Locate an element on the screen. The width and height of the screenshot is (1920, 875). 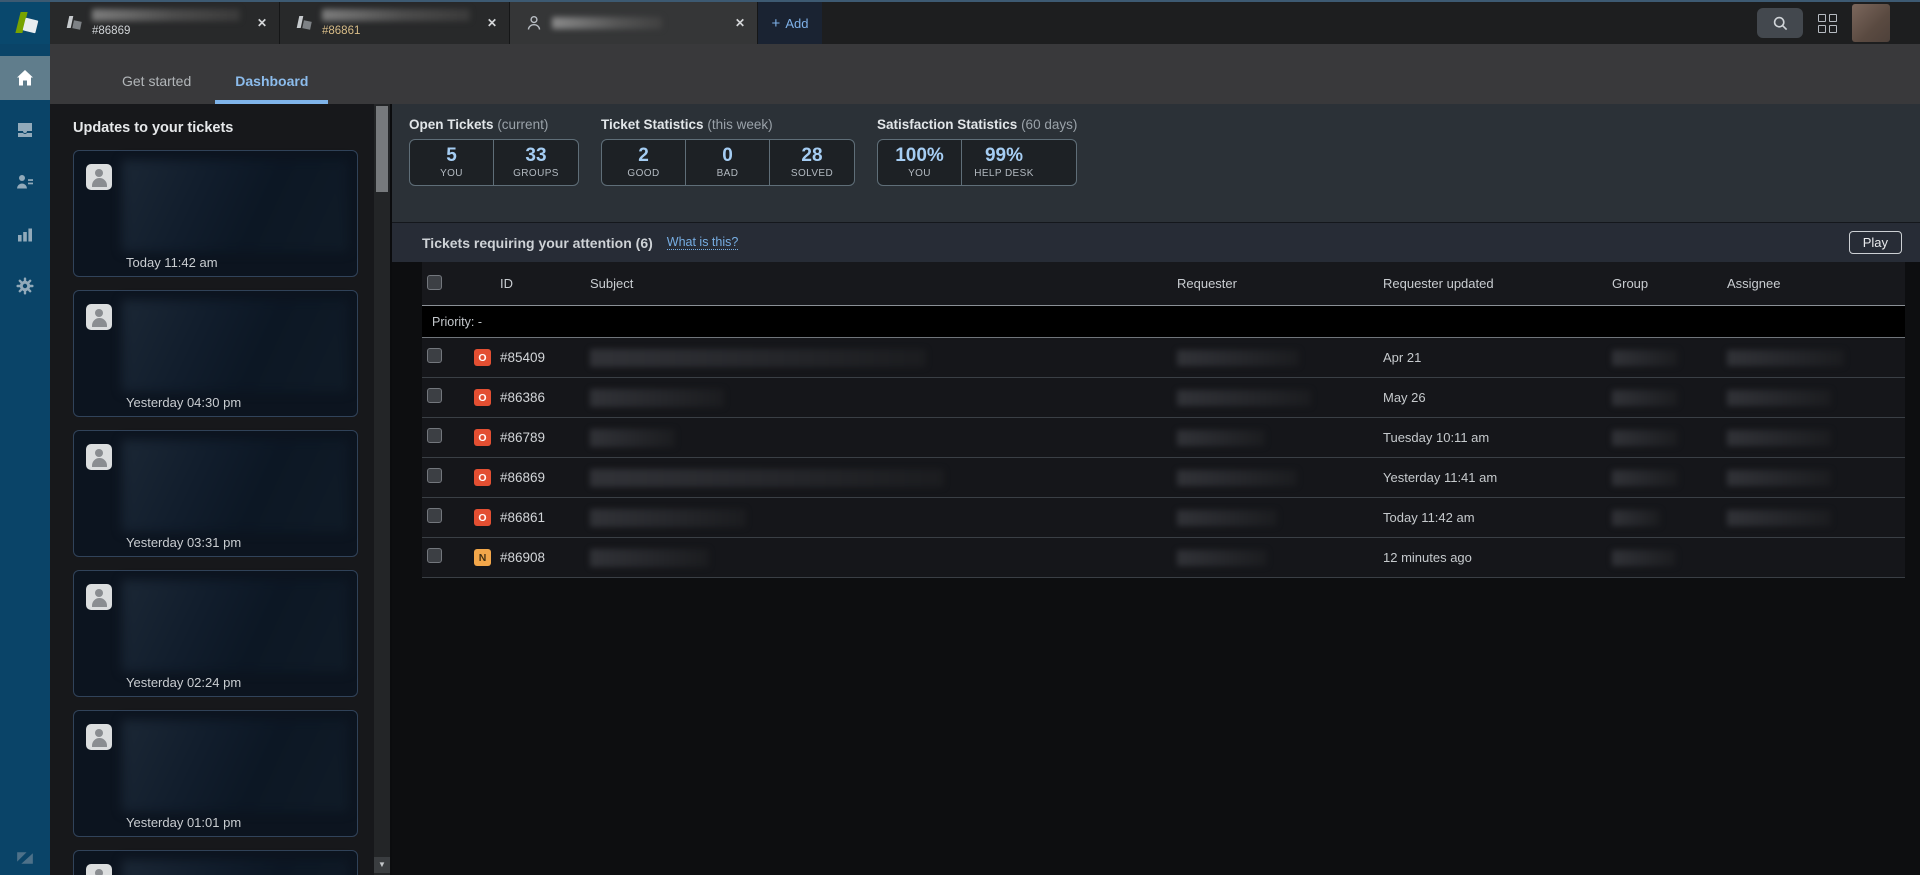
ticket-update-card: Yesterday 01:01 pm is located at coordinates (215, 773).